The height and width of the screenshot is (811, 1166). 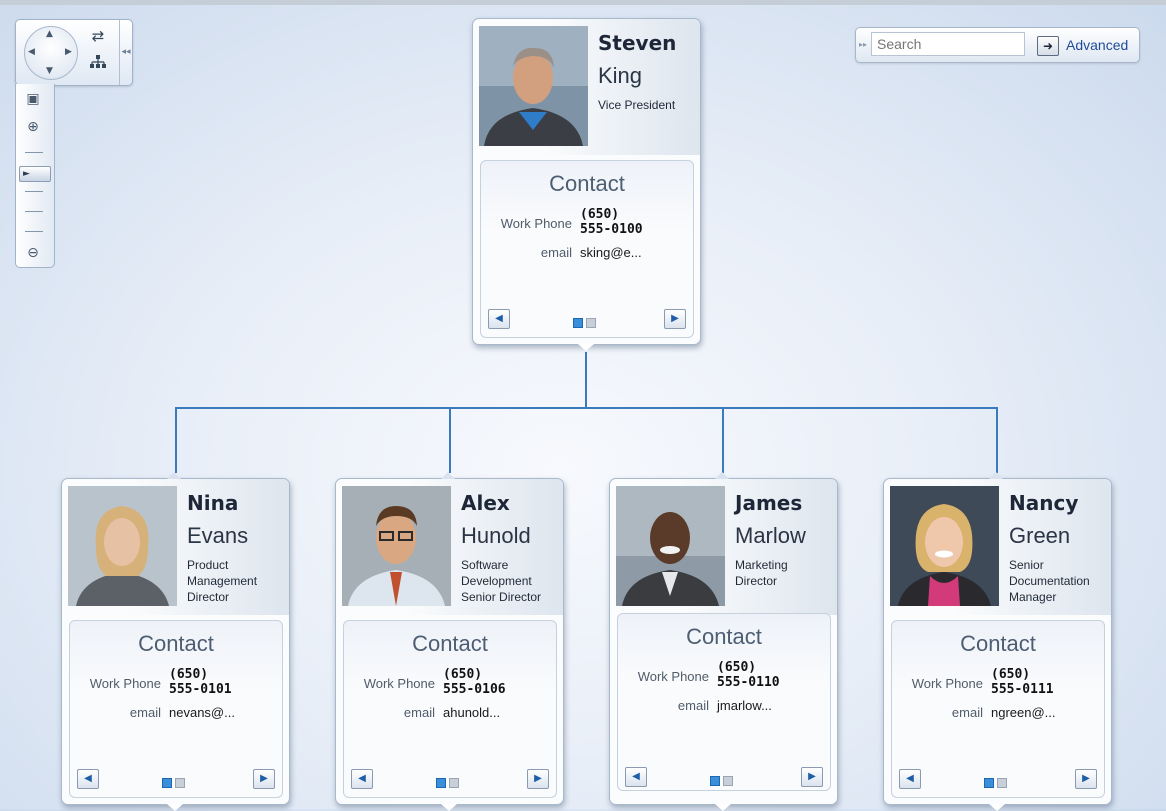 I want to click on connector-bus, so click(x=586, y=408).